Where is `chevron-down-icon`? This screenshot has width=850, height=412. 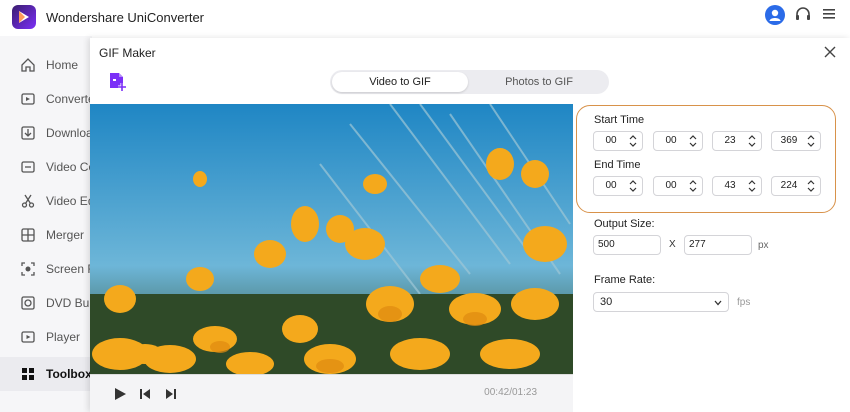
chevron-down-icon is located at coordinates (718, 303).